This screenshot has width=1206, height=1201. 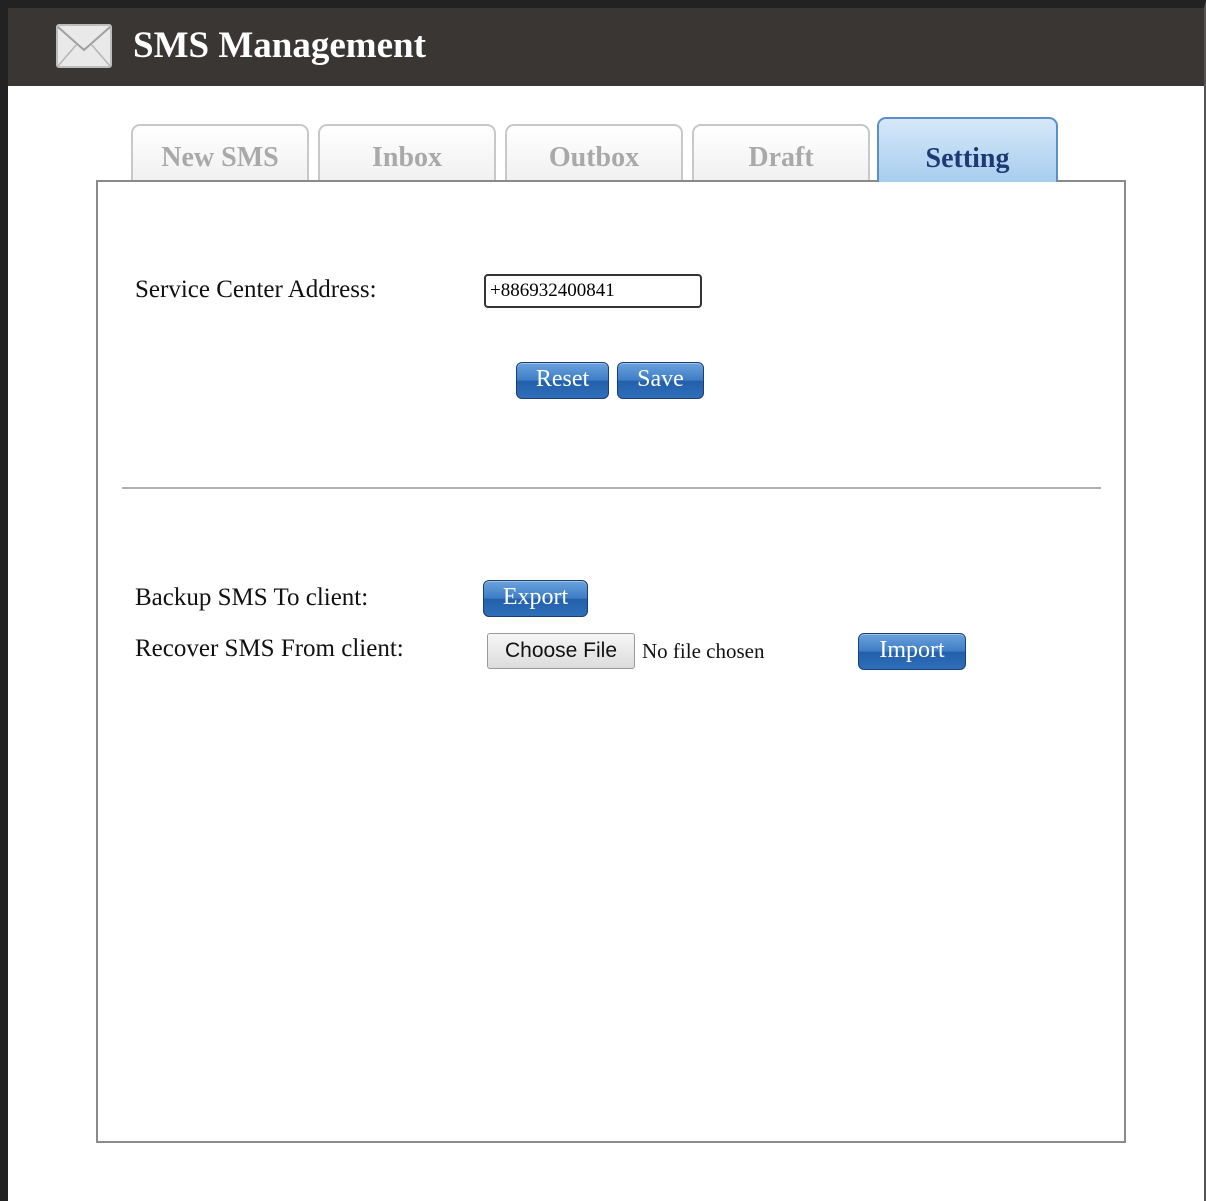 What do you see at coordinates (593, 291) in the screenshot?
I see `service-center-input` at bounding box center [593, 291].